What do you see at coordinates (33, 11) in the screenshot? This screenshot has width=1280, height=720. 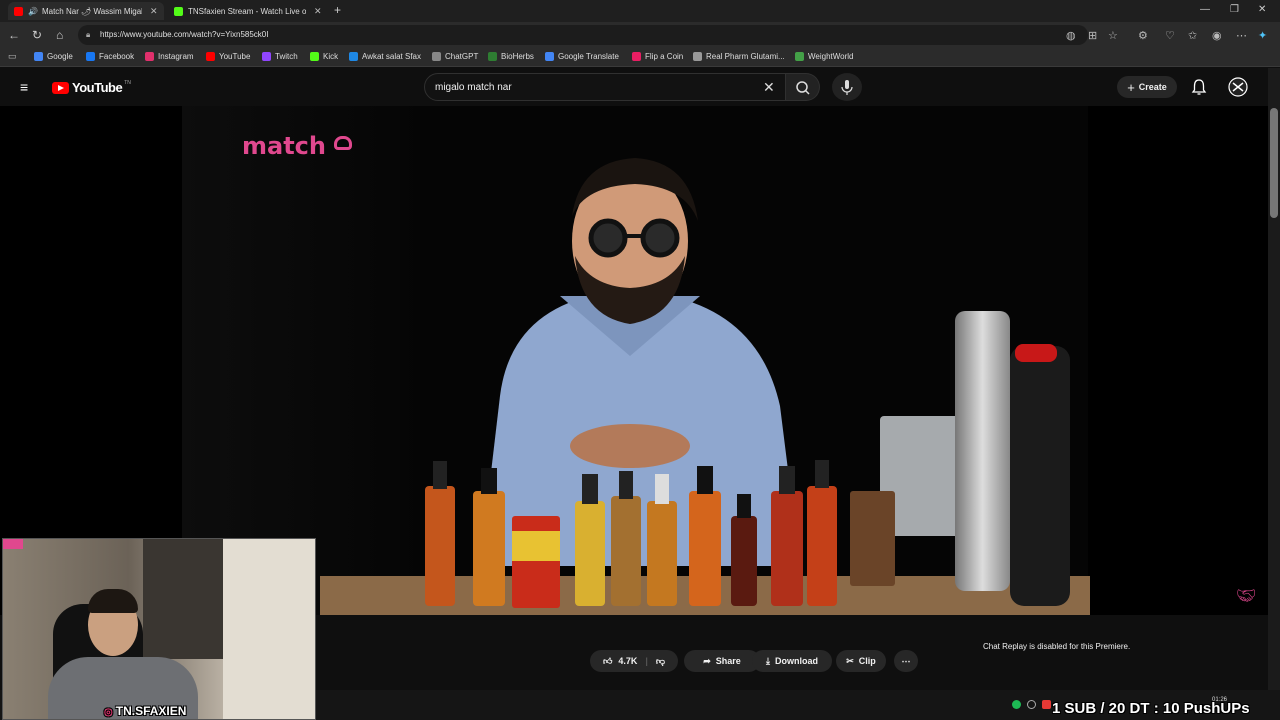 I see `speaker-icon: 🔊` at bounding box center [33, 11].